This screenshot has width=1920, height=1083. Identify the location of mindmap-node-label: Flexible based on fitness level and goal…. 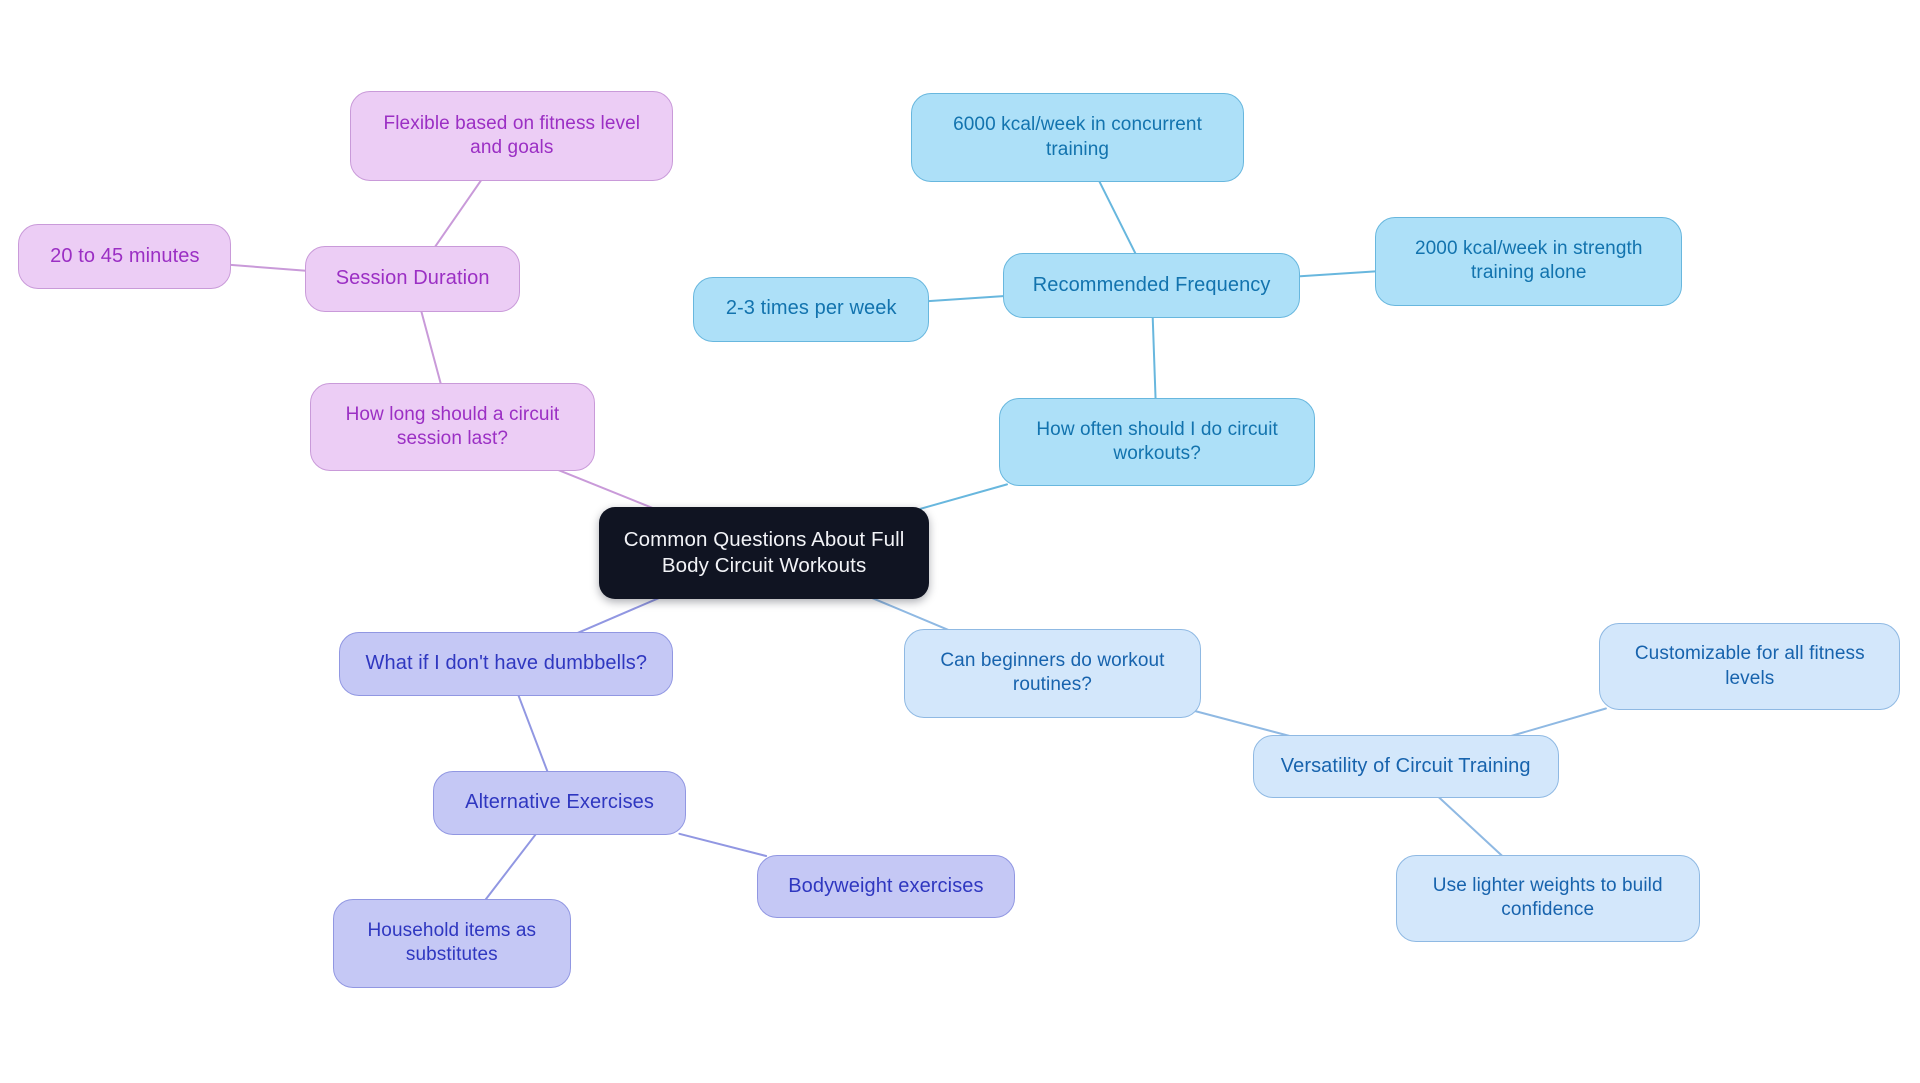
(512, 135).